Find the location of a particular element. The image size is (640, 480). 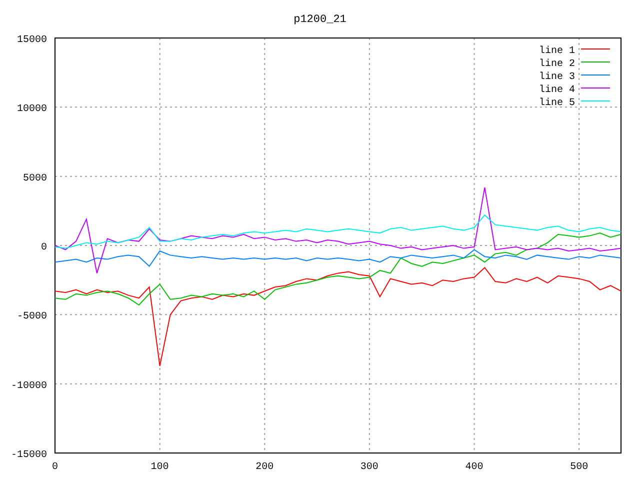

x-tick-label: 200 is located at coordinates (265, 467).